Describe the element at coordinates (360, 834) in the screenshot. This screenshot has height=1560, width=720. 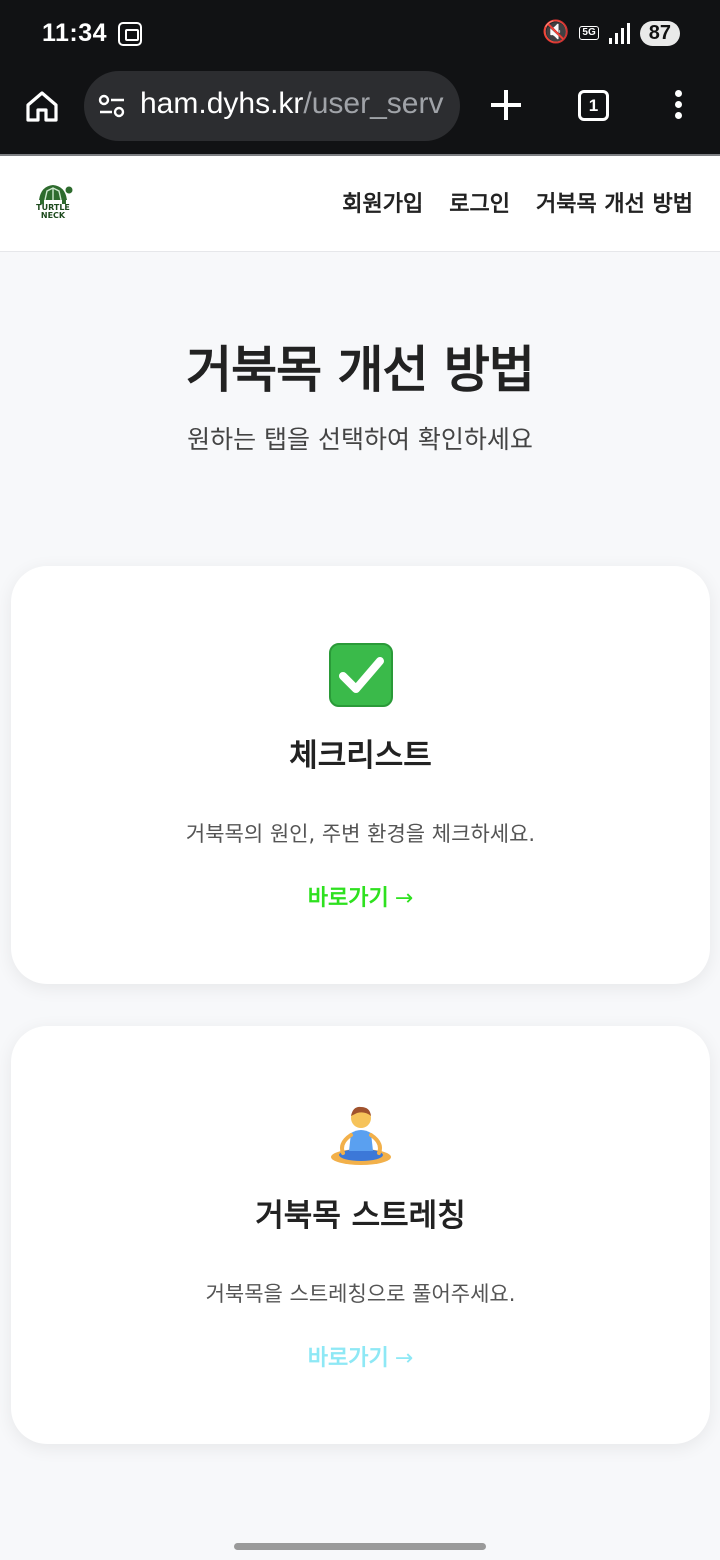
I see `checklist-card-description: 거북목의 원인, 주변 환경을 체크하세요.` at that location.